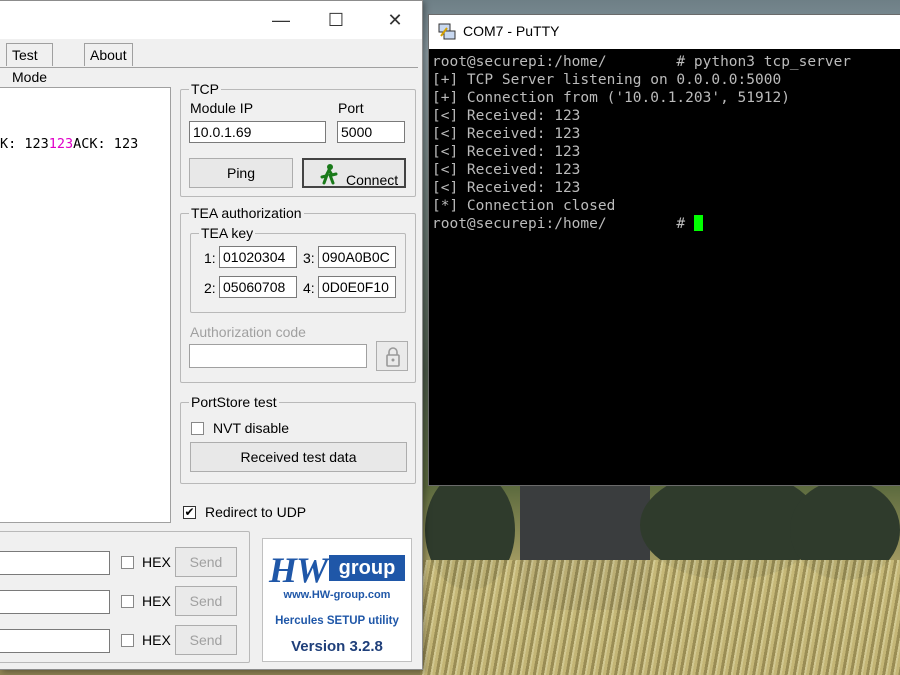 This screenshot has width=900, height=675. Describe the element at coordinates (257, 132) in the screenshot. I see `module-ip-field: 10.0.1.69` at that location.